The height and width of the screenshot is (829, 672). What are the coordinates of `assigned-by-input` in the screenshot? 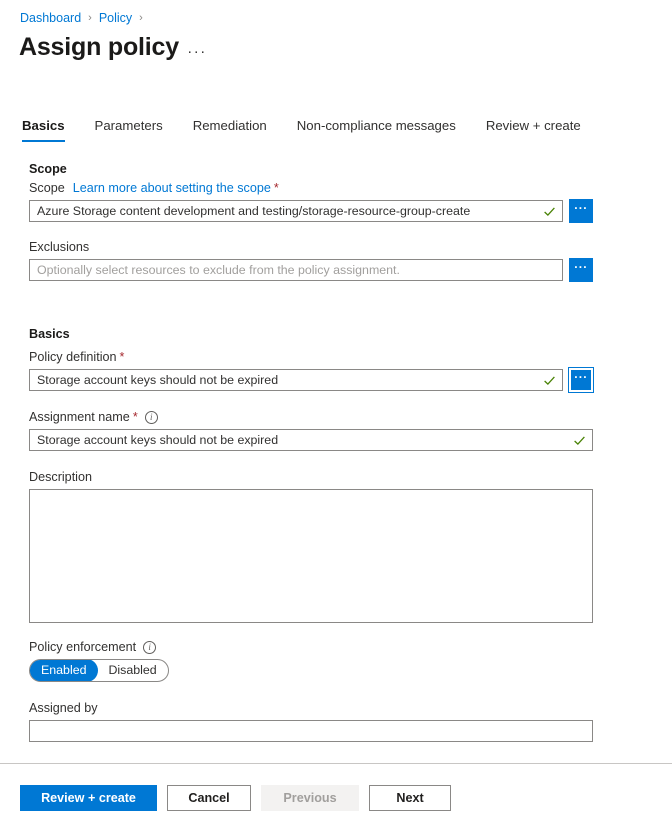 It's located at (311, 731).